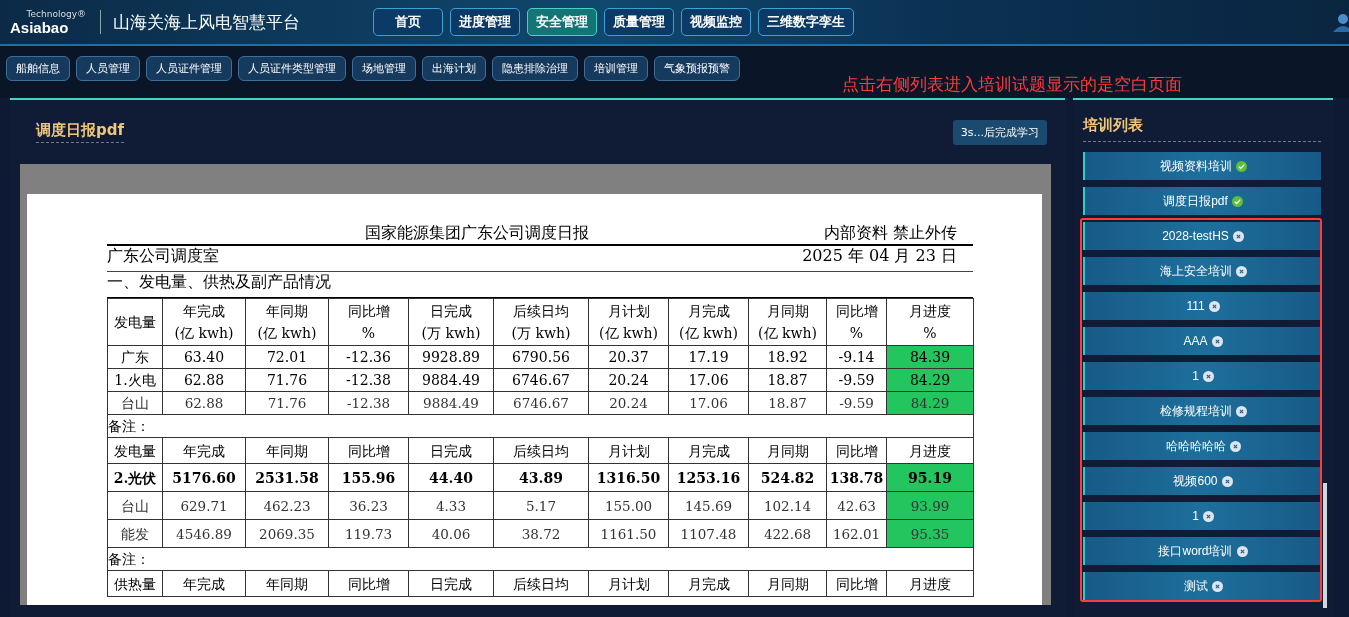 Image resolution: width=1349 pixels, height=617 pixels. Describe the element at coordinates (708, 505) in the screenshot. I see `table-cell: 145.69` at that location.